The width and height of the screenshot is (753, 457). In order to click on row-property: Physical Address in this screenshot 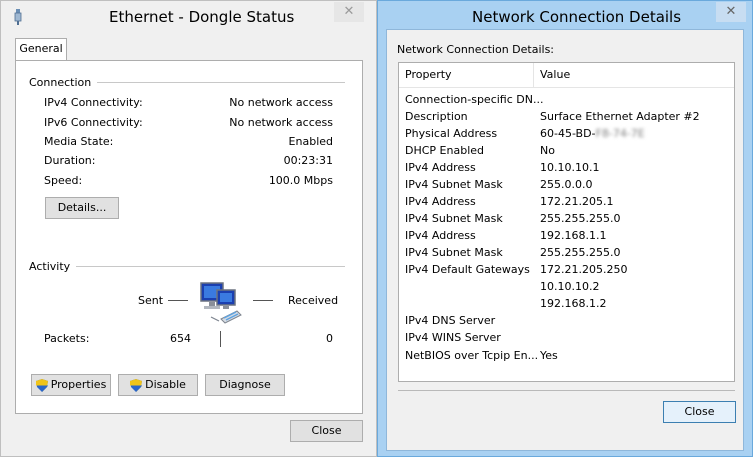, I will do `click(451, 133)`.